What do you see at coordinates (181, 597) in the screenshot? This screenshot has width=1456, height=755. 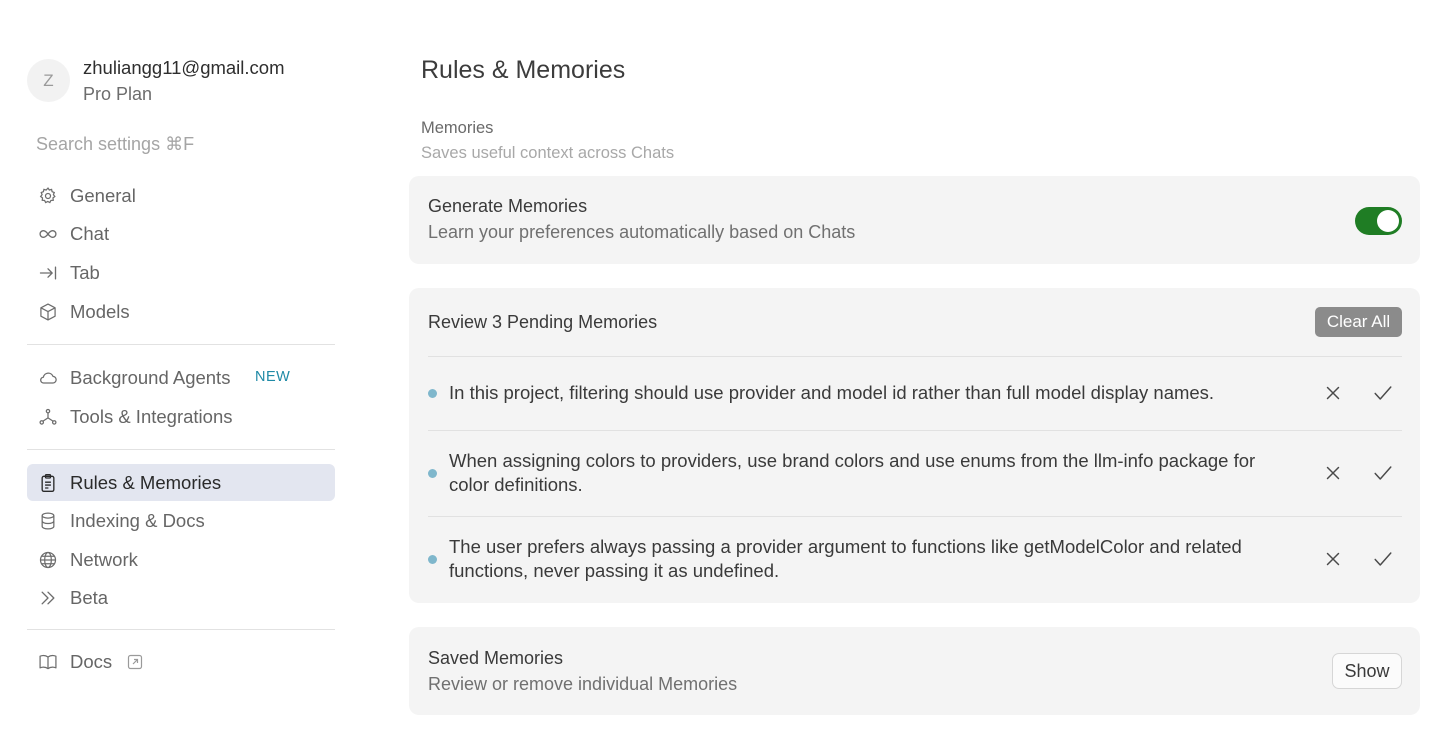 I see `sidebar-item-beta: Beta` at bounding box center [181, 597].